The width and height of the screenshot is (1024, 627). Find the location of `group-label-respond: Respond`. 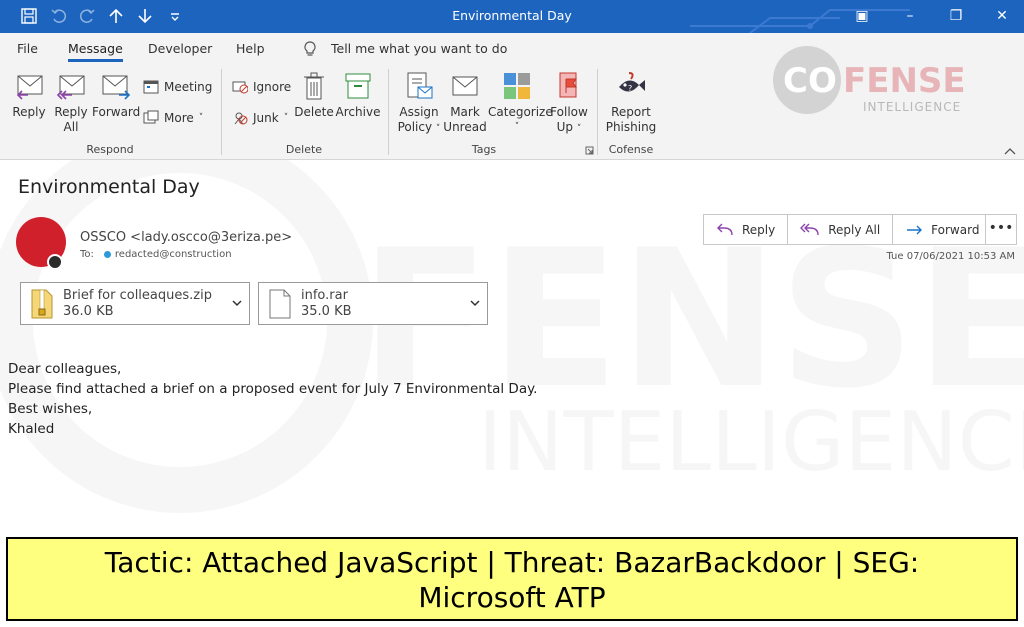

group-label-respond: Respond is located at coordinates (110, 149).